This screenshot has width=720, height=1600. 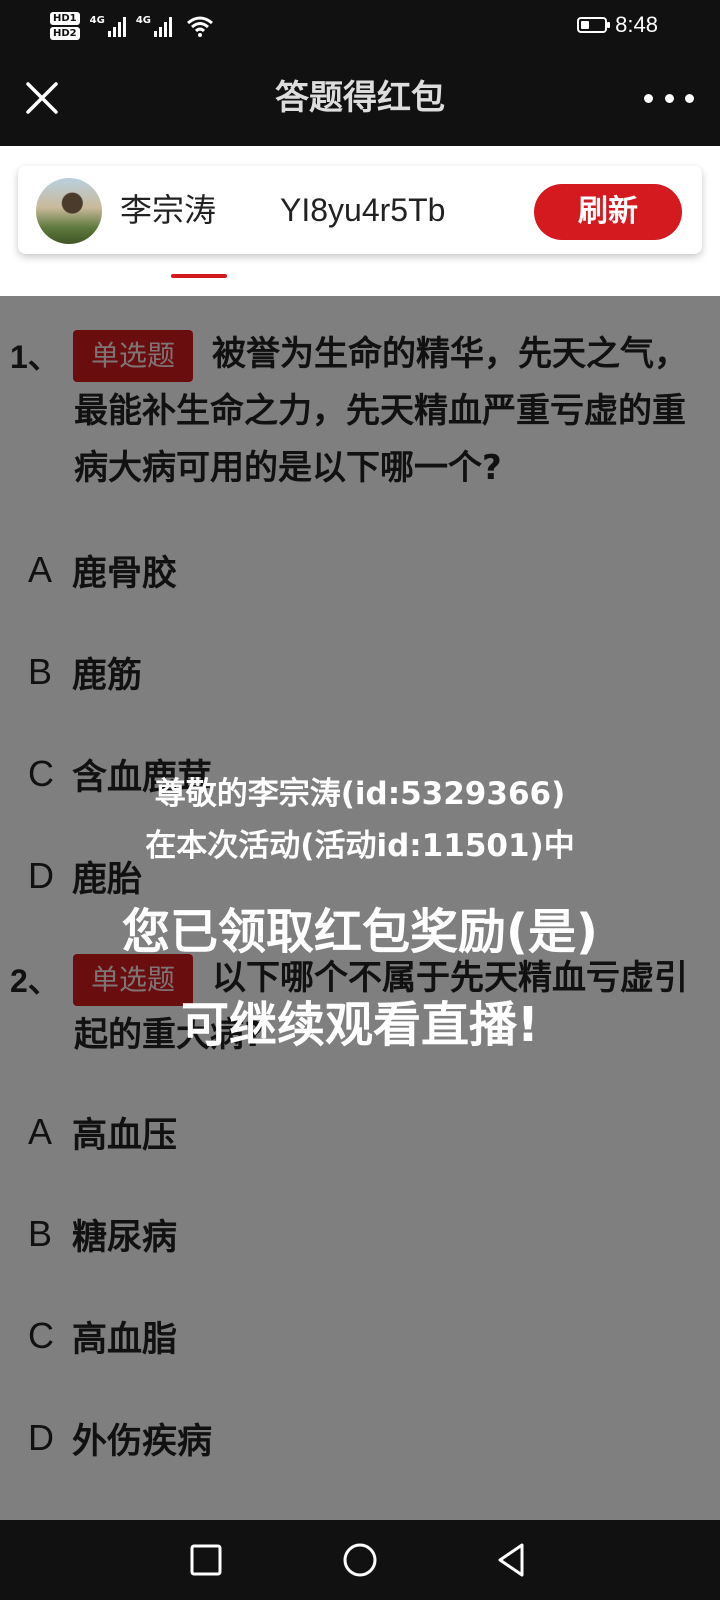 I want to click on hd-indicators: HD1 HD2, so click(x=65, y=26).